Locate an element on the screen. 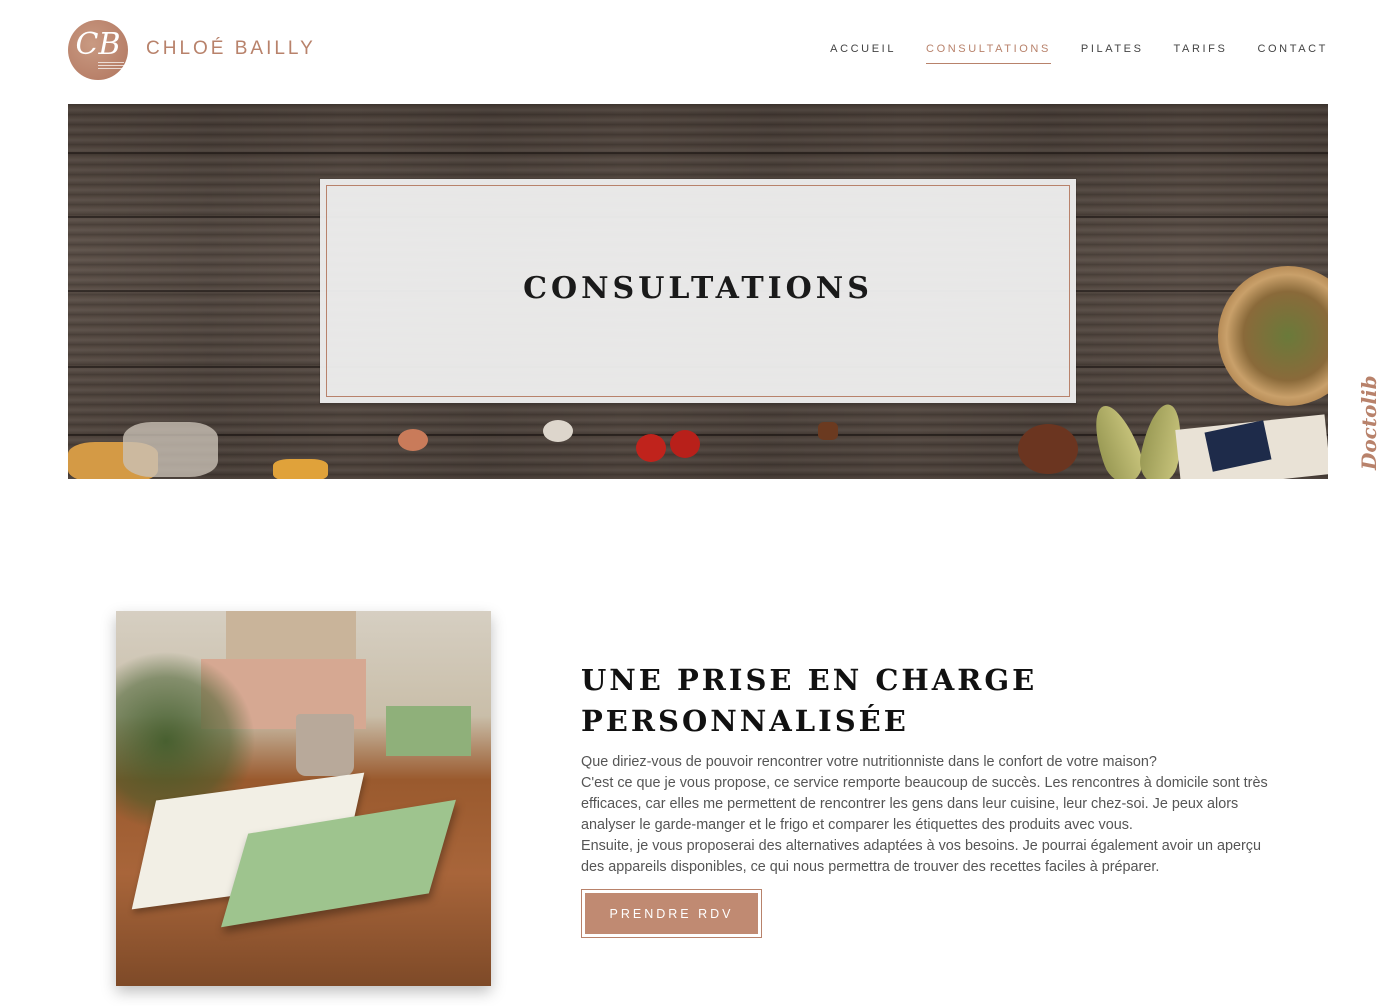 Image resolution: width=1385 pixels, height=1006 pixels. nav-item-contact: CONTACT is located at coordinates (1292, 53).